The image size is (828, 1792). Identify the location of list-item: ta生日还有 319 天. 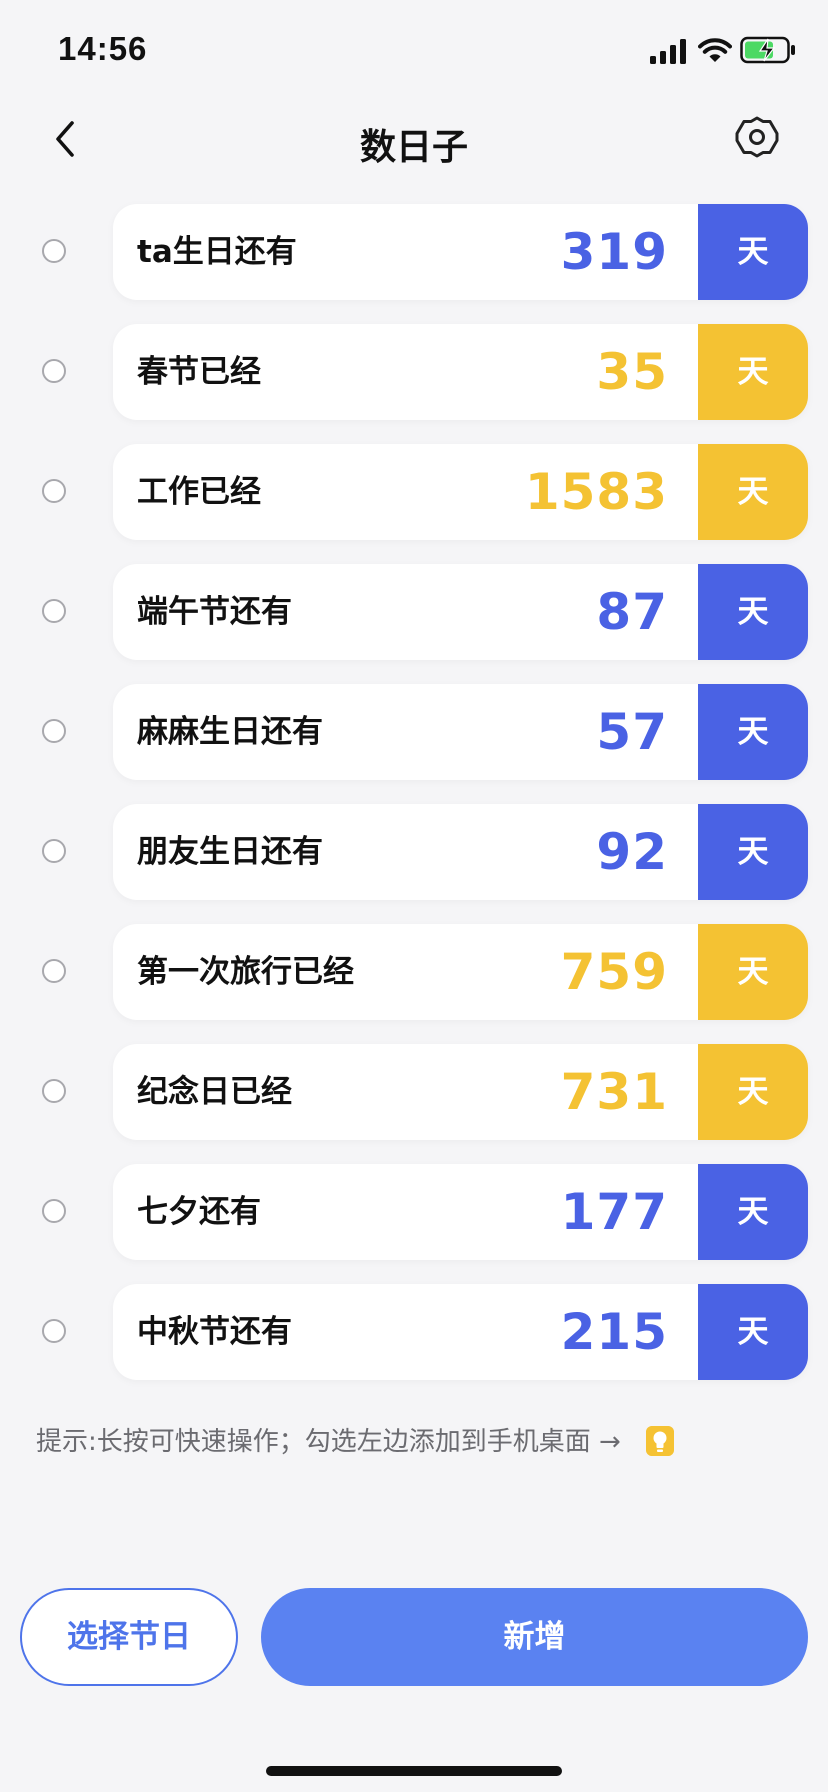
(414, 252).